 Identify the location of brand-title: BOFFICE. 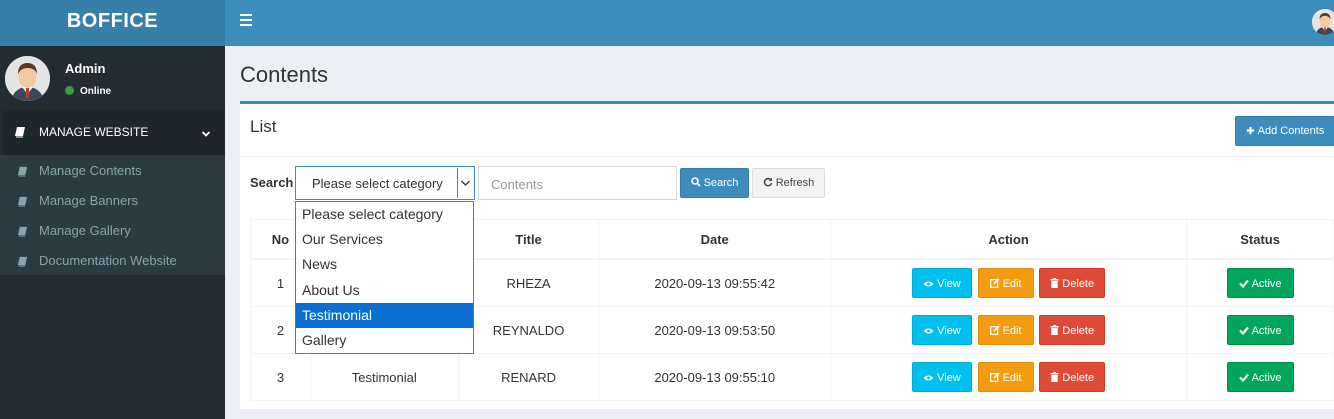
(112, 21).